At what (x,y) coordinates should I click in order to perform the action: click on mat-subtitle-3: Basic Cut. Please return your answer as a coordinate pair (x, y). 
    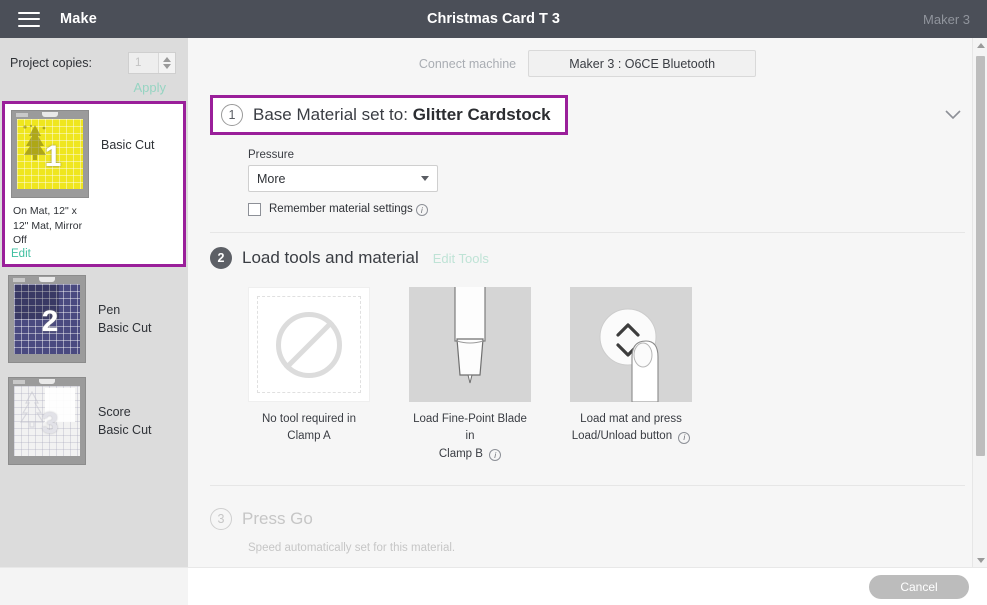
    Looking at the image, I should click on (125, 430).